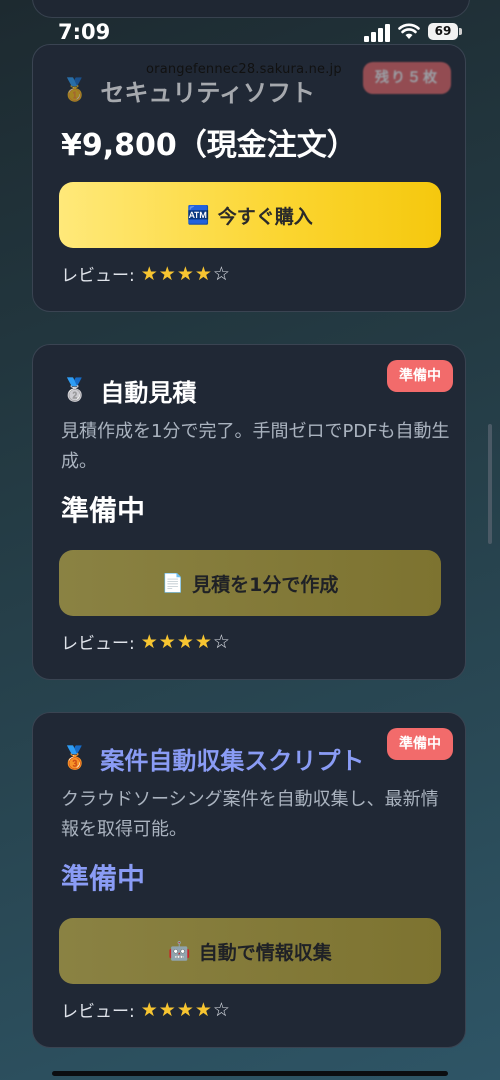  What do you see at coordinates (443, 31) in the screenshot?
I see `battery-indicator: 69` at bounding box center [443, 31].